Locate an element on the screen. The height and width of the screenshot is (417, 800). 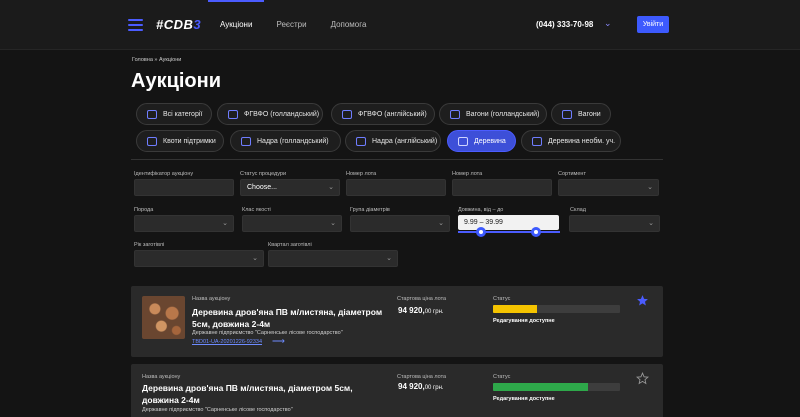
category-fgvfo-dutch: ФГВФО (голландський) is located at coordinates (270, 114).